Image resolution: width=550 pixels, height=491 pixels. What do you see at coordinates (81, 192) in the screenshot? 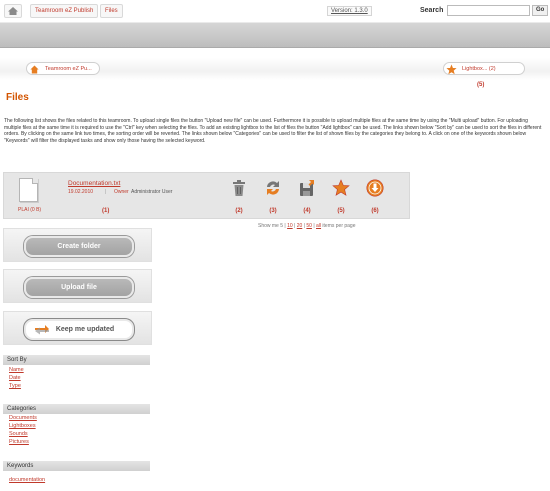
I see `file-date: 19.02.2010` at bounding box center [81, 192].